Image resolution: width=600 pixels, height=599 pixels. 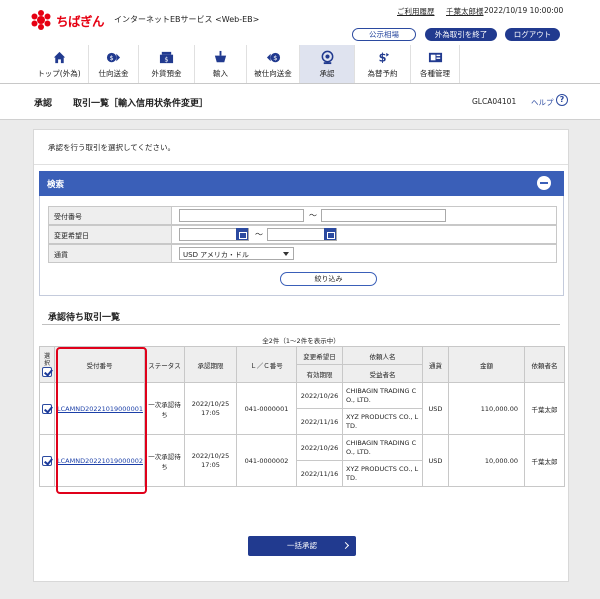 I want to click on select-header: 選択, so click(x=47, y=364).